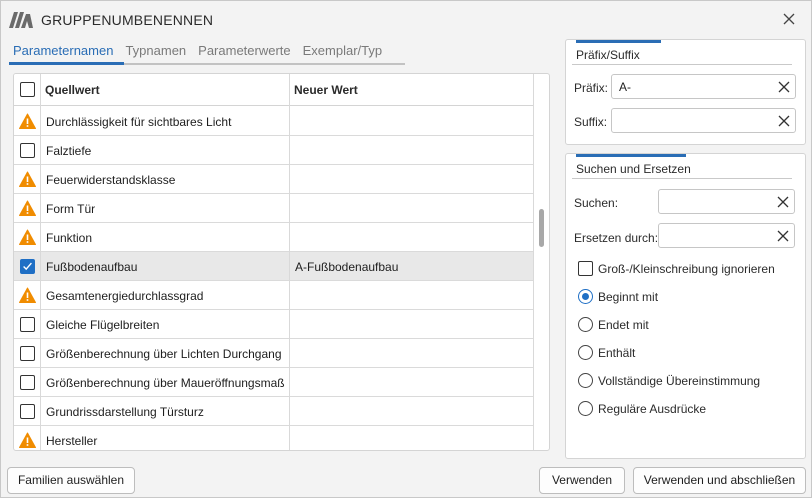  Describe the element at coordinates (274, 121) in the screenshot. I see `table-row: Durchlässigkeit für sichtbares Licht` at that location.